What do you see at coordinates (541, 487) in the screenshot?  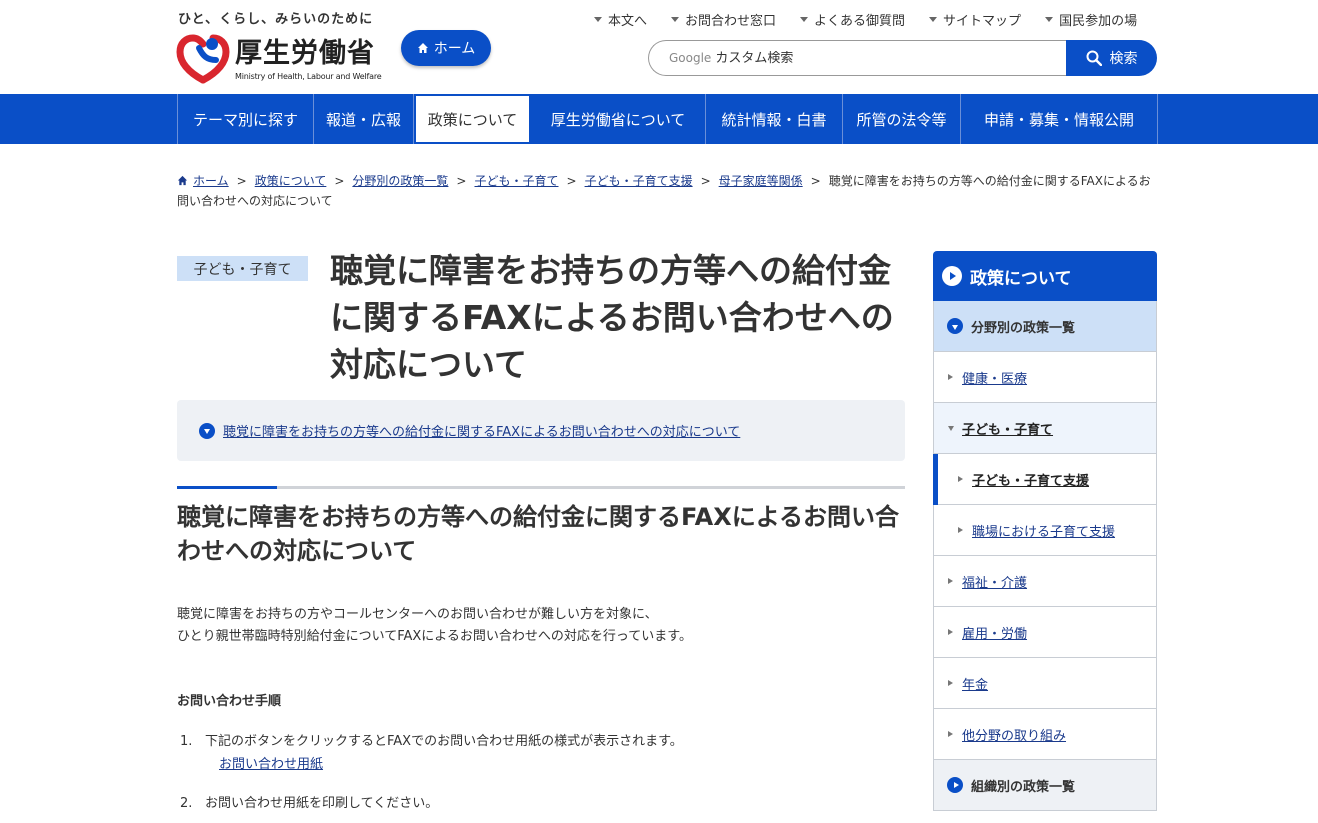 I see `section-divider` at bounding box center [541, 487].